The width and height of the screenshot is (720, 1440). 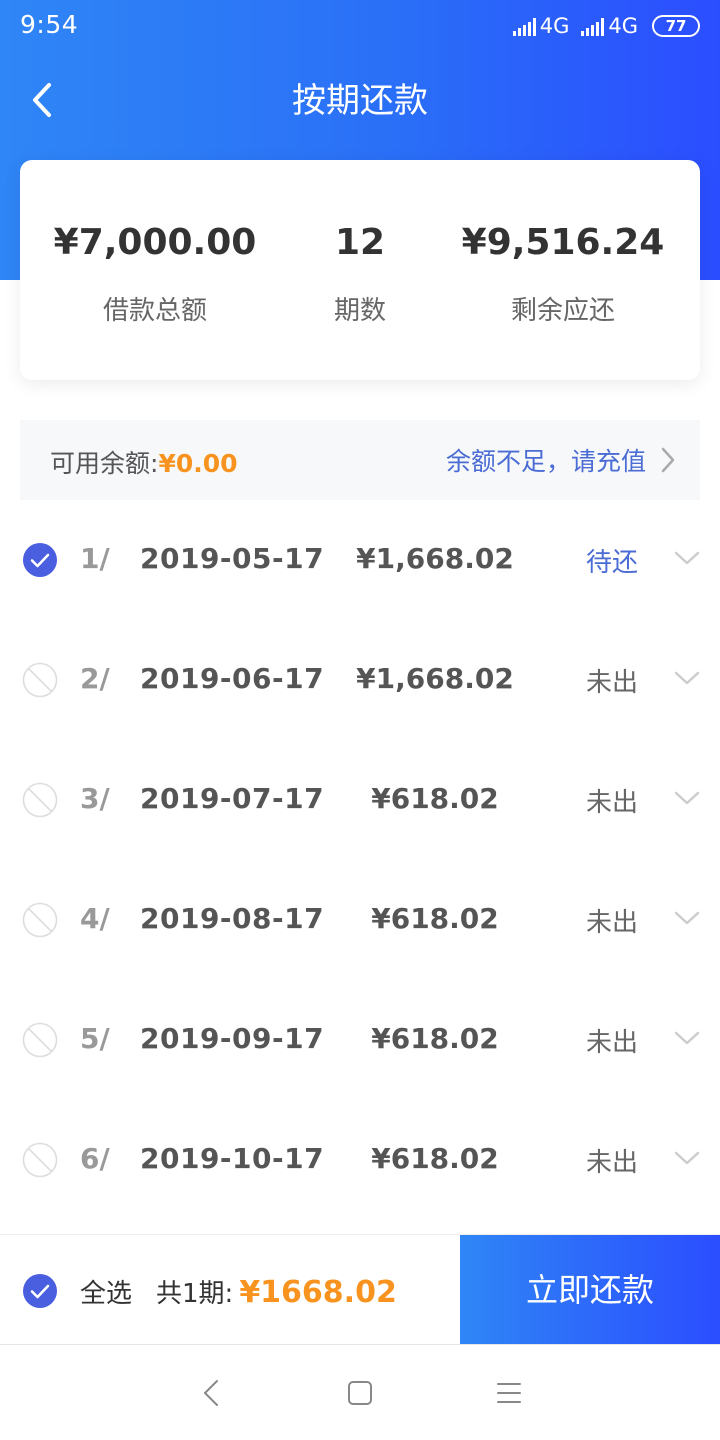 I want to click on summary-value: ¥7,000.00, so click(x=155, y=242).